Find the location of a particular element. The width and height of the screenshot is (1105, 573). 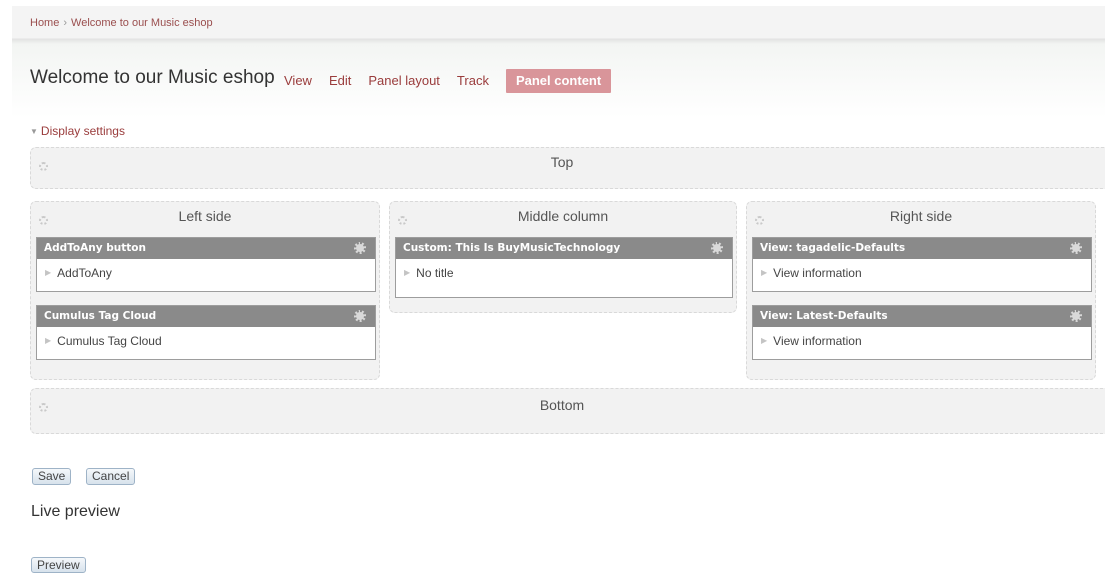

save-button: Save is located at coordinates (52, 476).